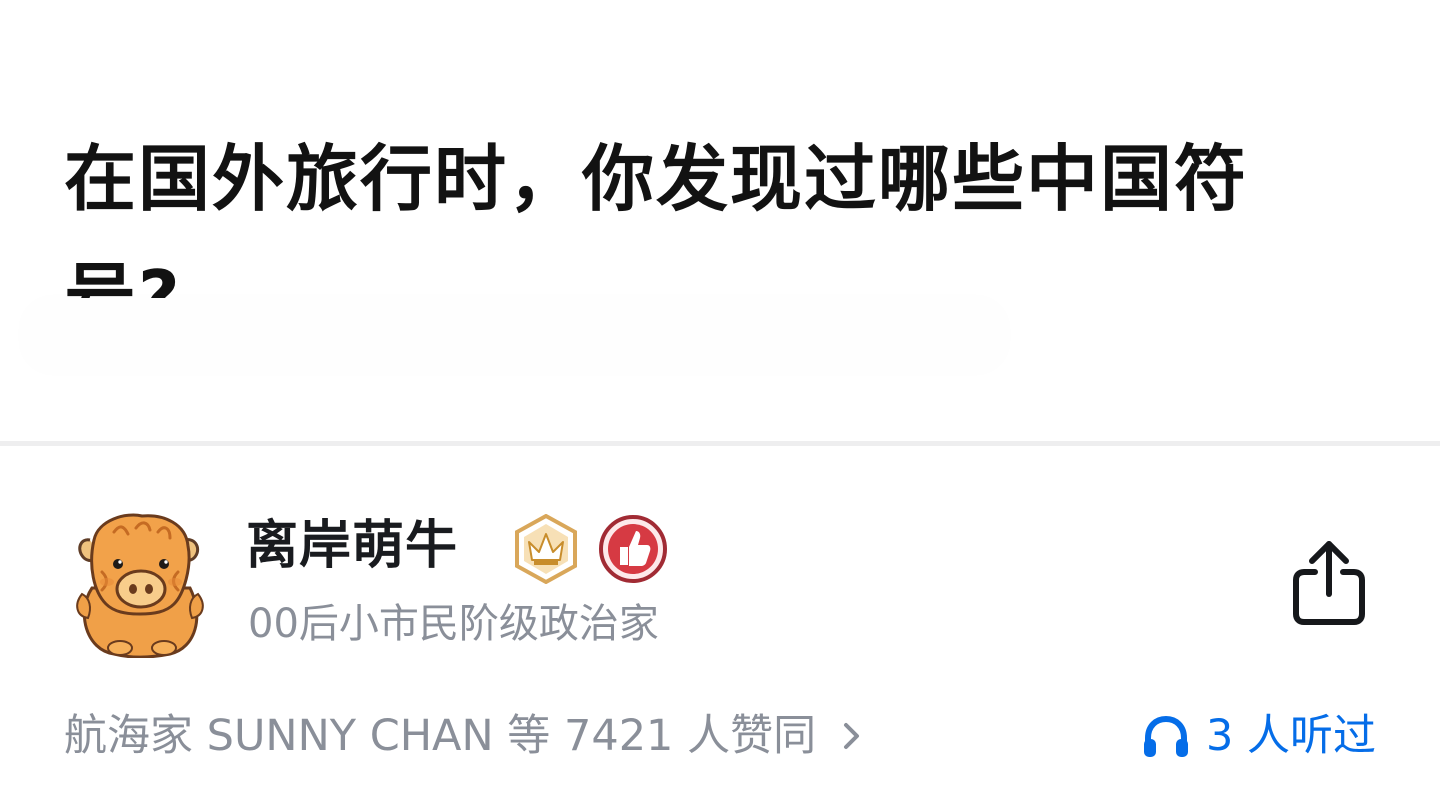 The image size is (1440, 810). I want to click on share-icon, so click(1329, 583).